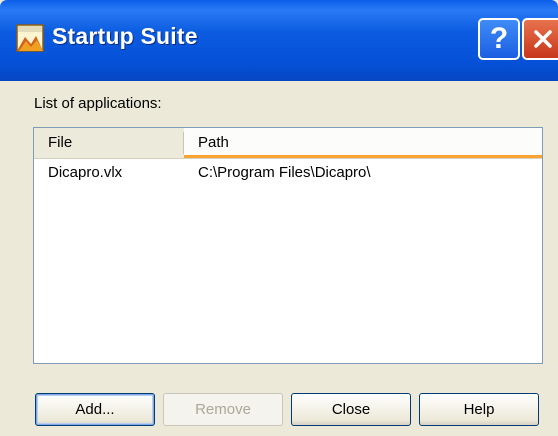 The height and width of the screenshot is (436, 558). I want to click on list-header: File Path, so click(288, 143).